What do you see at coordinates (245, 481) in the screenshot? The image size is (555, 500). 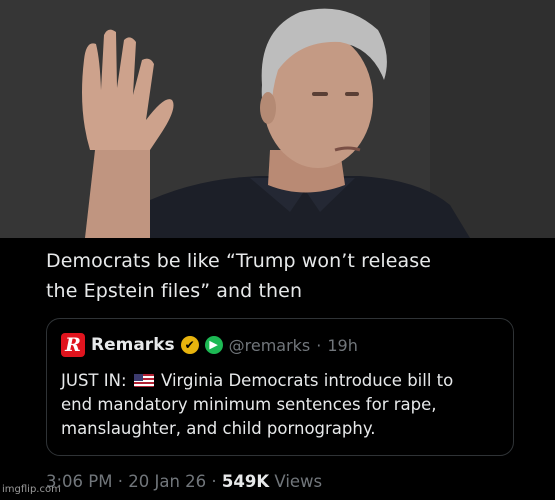 I see `views-count: 549K` at bounding box center [245, 481].